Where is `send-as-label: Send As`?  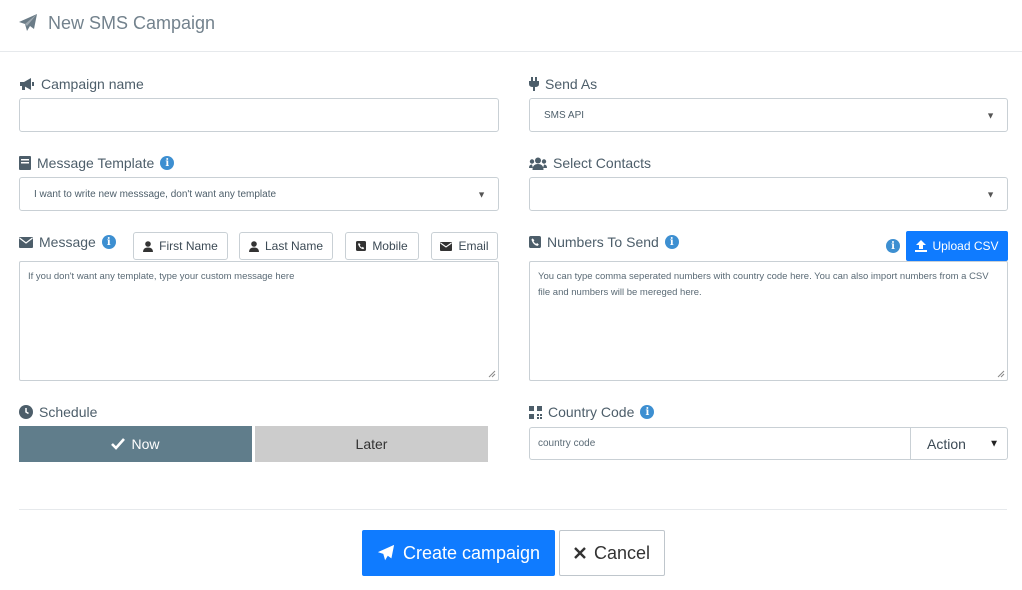
send-as-label: Send As is located at coordinates (563, 84).